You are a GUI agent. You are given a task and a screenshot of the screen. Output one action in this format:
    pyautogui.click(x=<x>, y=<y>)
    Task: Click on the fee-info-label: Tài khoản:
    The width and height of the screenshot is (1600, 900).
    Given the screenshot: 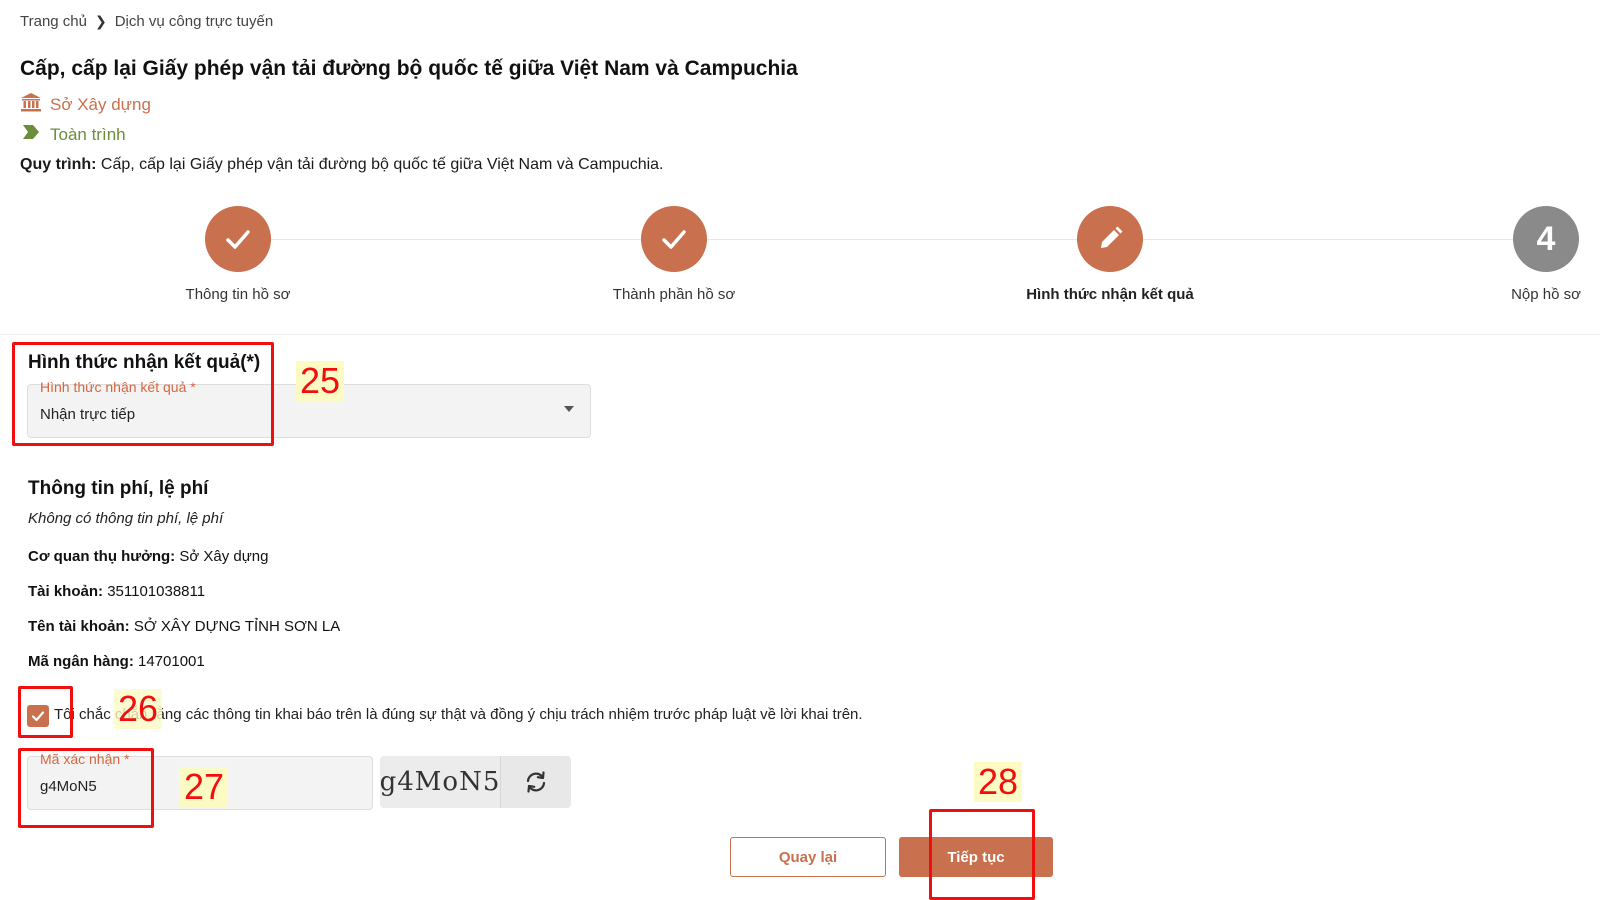 What is the action you would take?
    pyautogui.click(x=66, y=591)
    